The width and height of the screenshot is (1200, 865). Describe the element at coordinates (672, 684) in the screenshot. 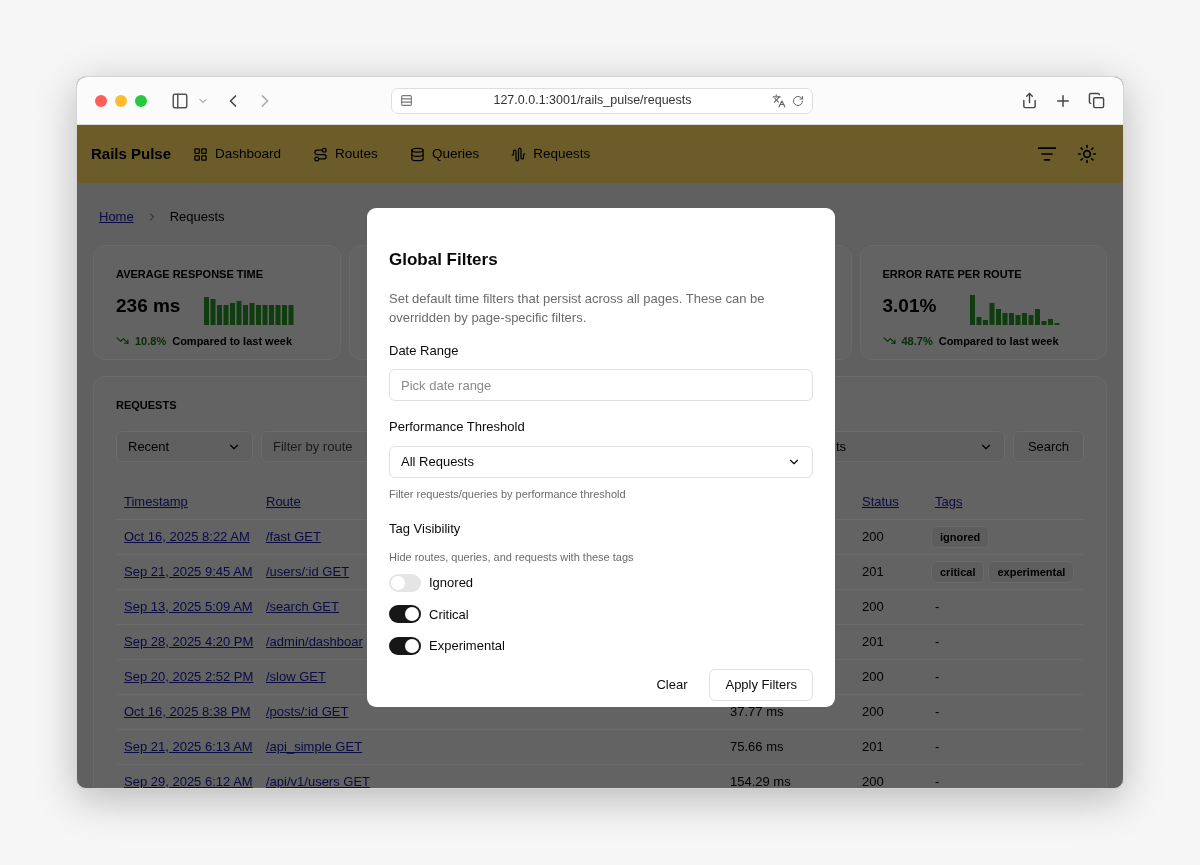

I see `clear-button: Clear` at that location.